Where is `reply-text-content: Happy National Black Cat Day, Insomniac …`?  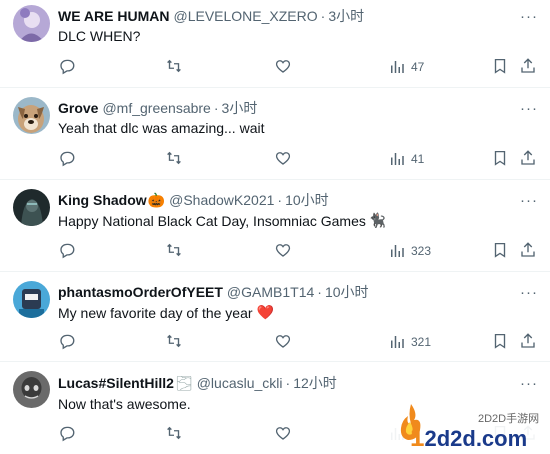
reply-text-content: Happy National Black Cat Day, Insomniac … is located at coordinates (212, 220).